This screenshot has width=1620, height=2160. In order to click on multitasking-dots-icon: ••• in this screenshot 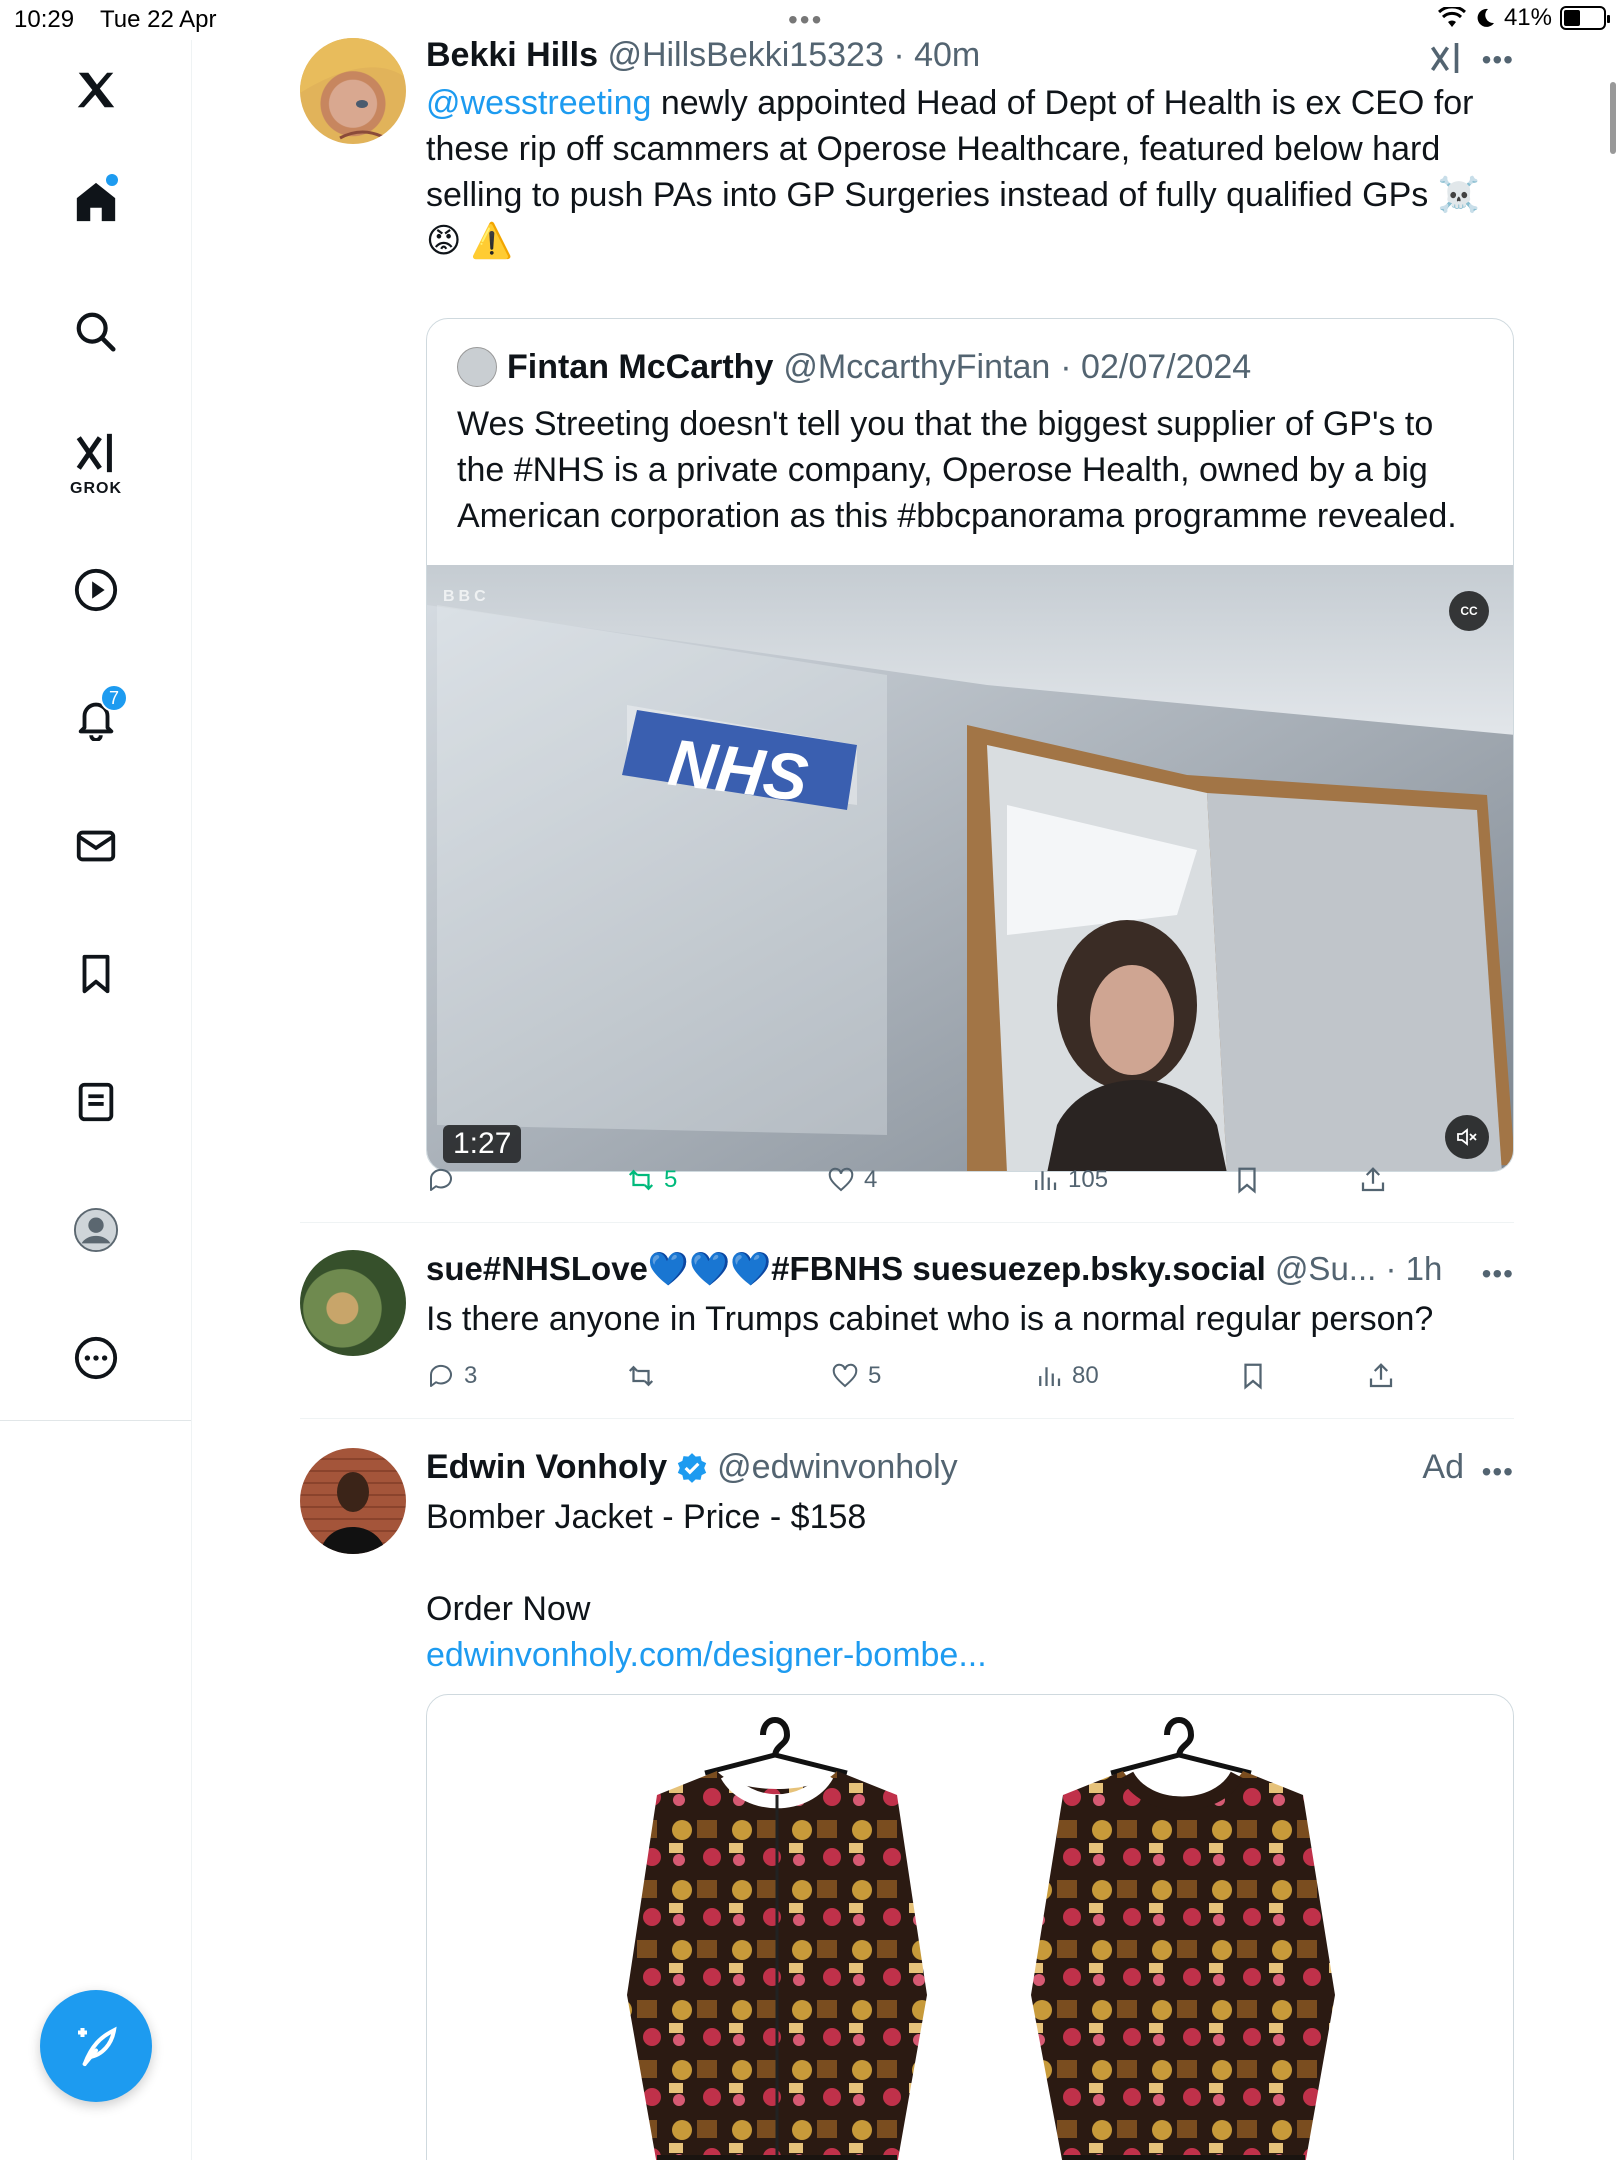, I will do `click(805, 20)`.